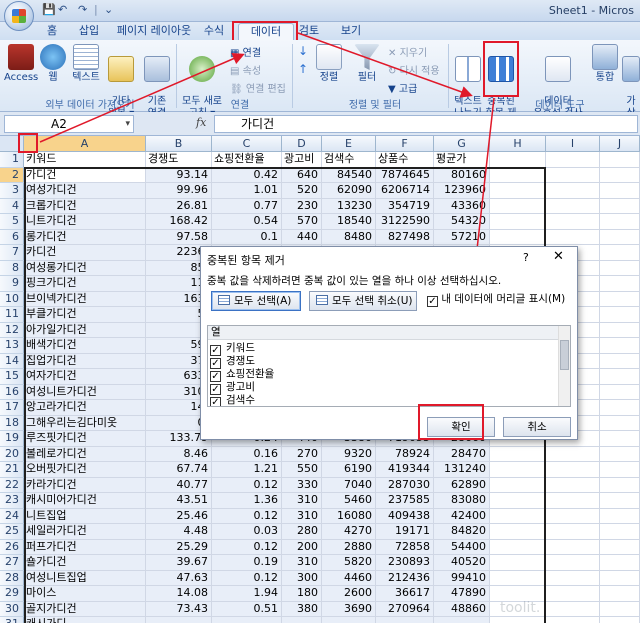 This screenshot has height=623, width=640. Describe the element at coordinates (179, 144) in the screenshot. I see `column-header: B` at that location.